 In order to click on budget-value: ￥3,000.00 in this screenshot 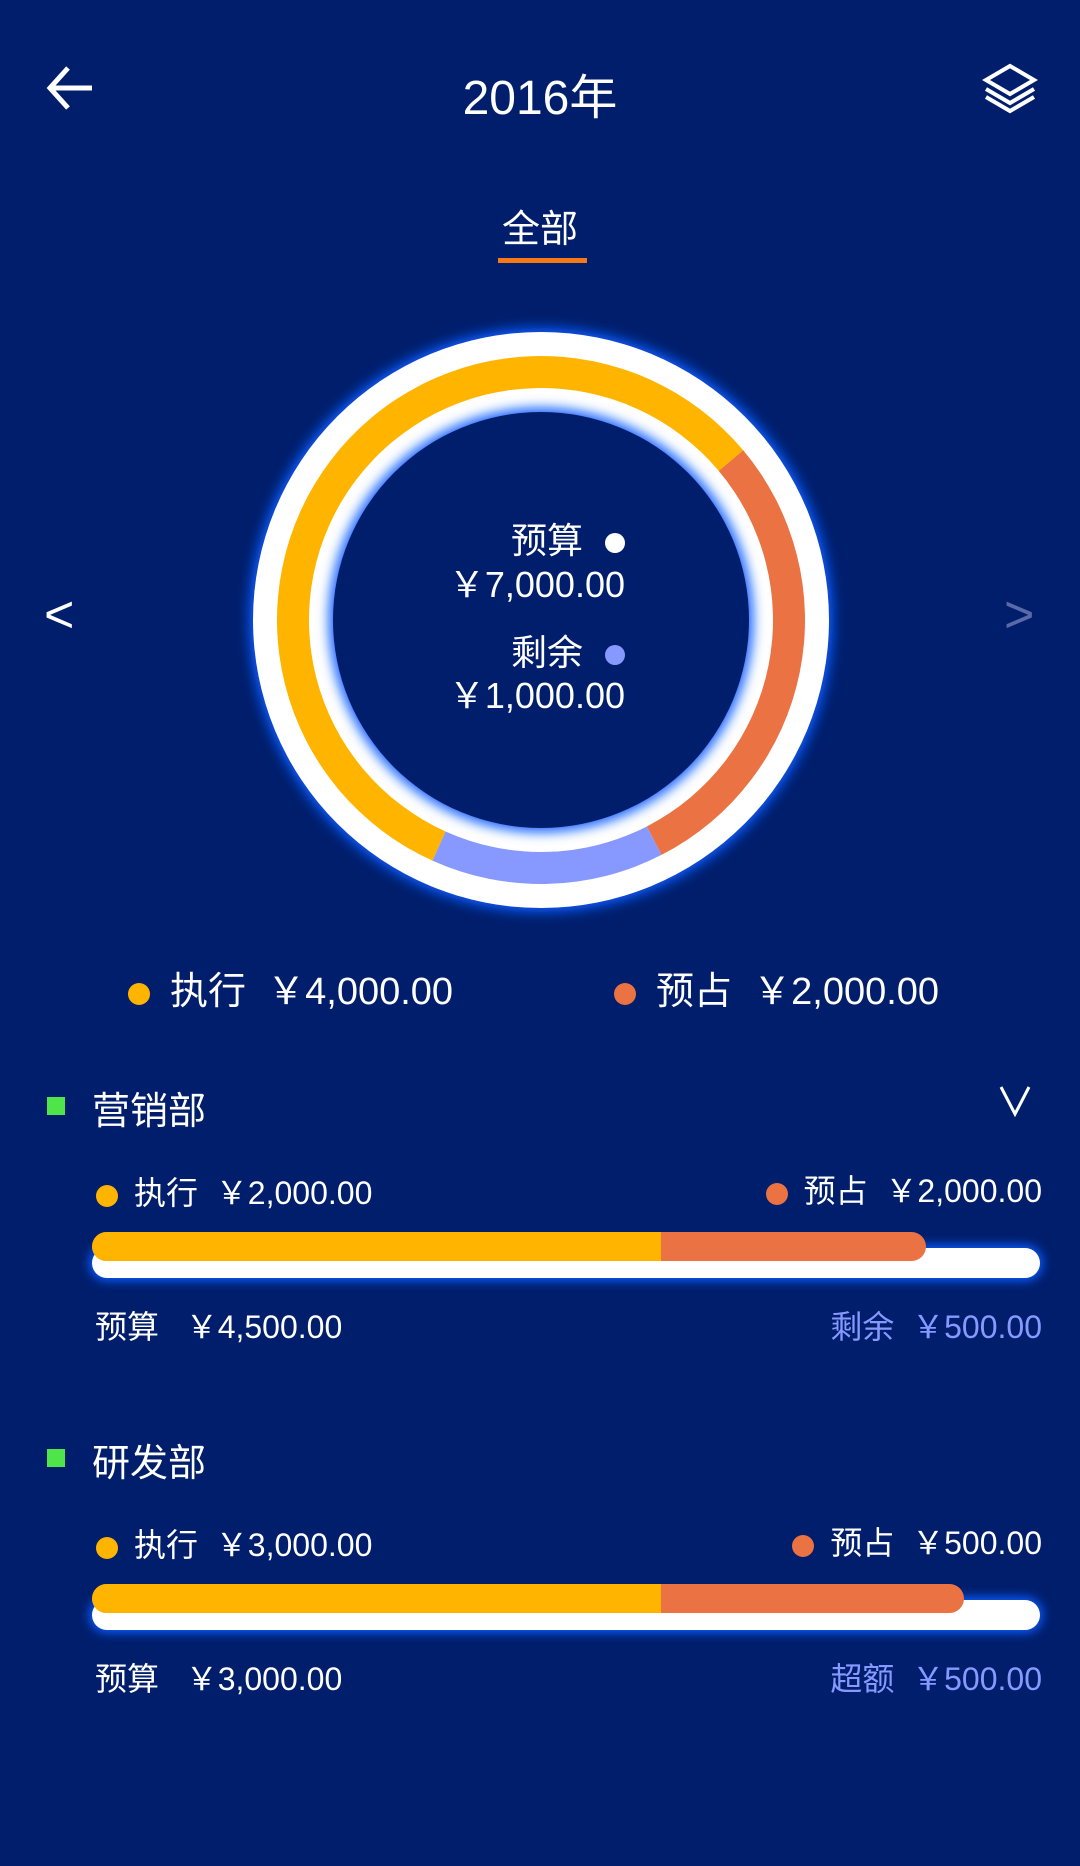, I will do `click(264, 1679)`.